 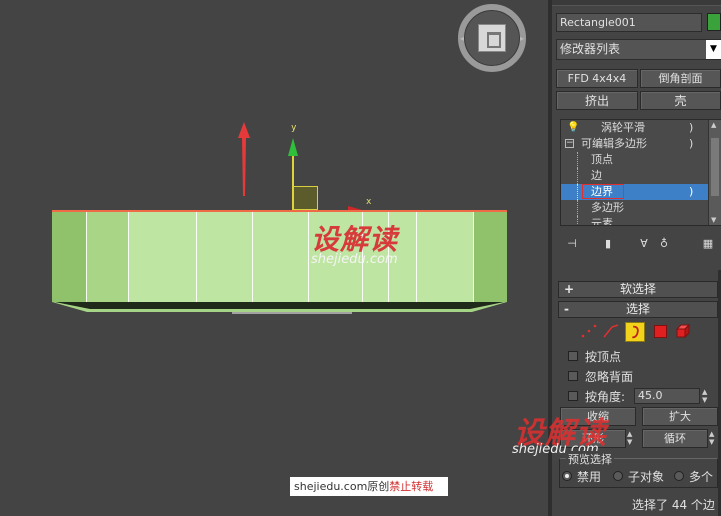 I want to click on extrude-button: 挤出, so click(x=597, y=100).